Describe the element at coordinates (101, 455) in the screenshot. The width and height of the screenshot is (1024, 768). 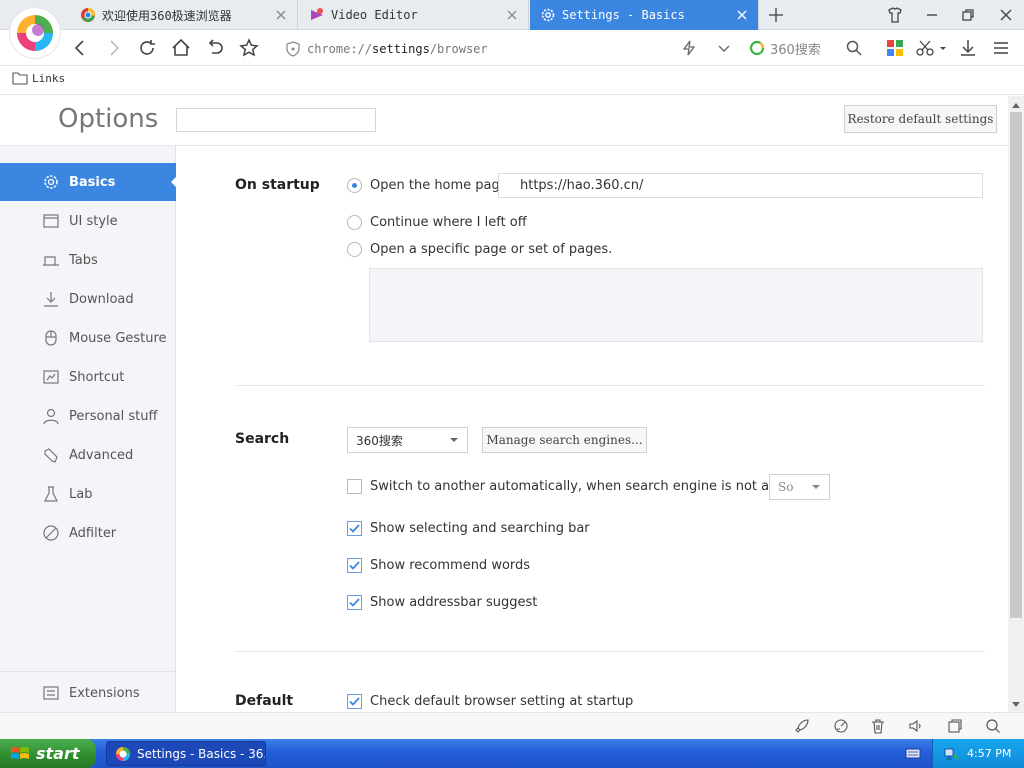
I see `sidebar-item-label: Advanced` at that location.